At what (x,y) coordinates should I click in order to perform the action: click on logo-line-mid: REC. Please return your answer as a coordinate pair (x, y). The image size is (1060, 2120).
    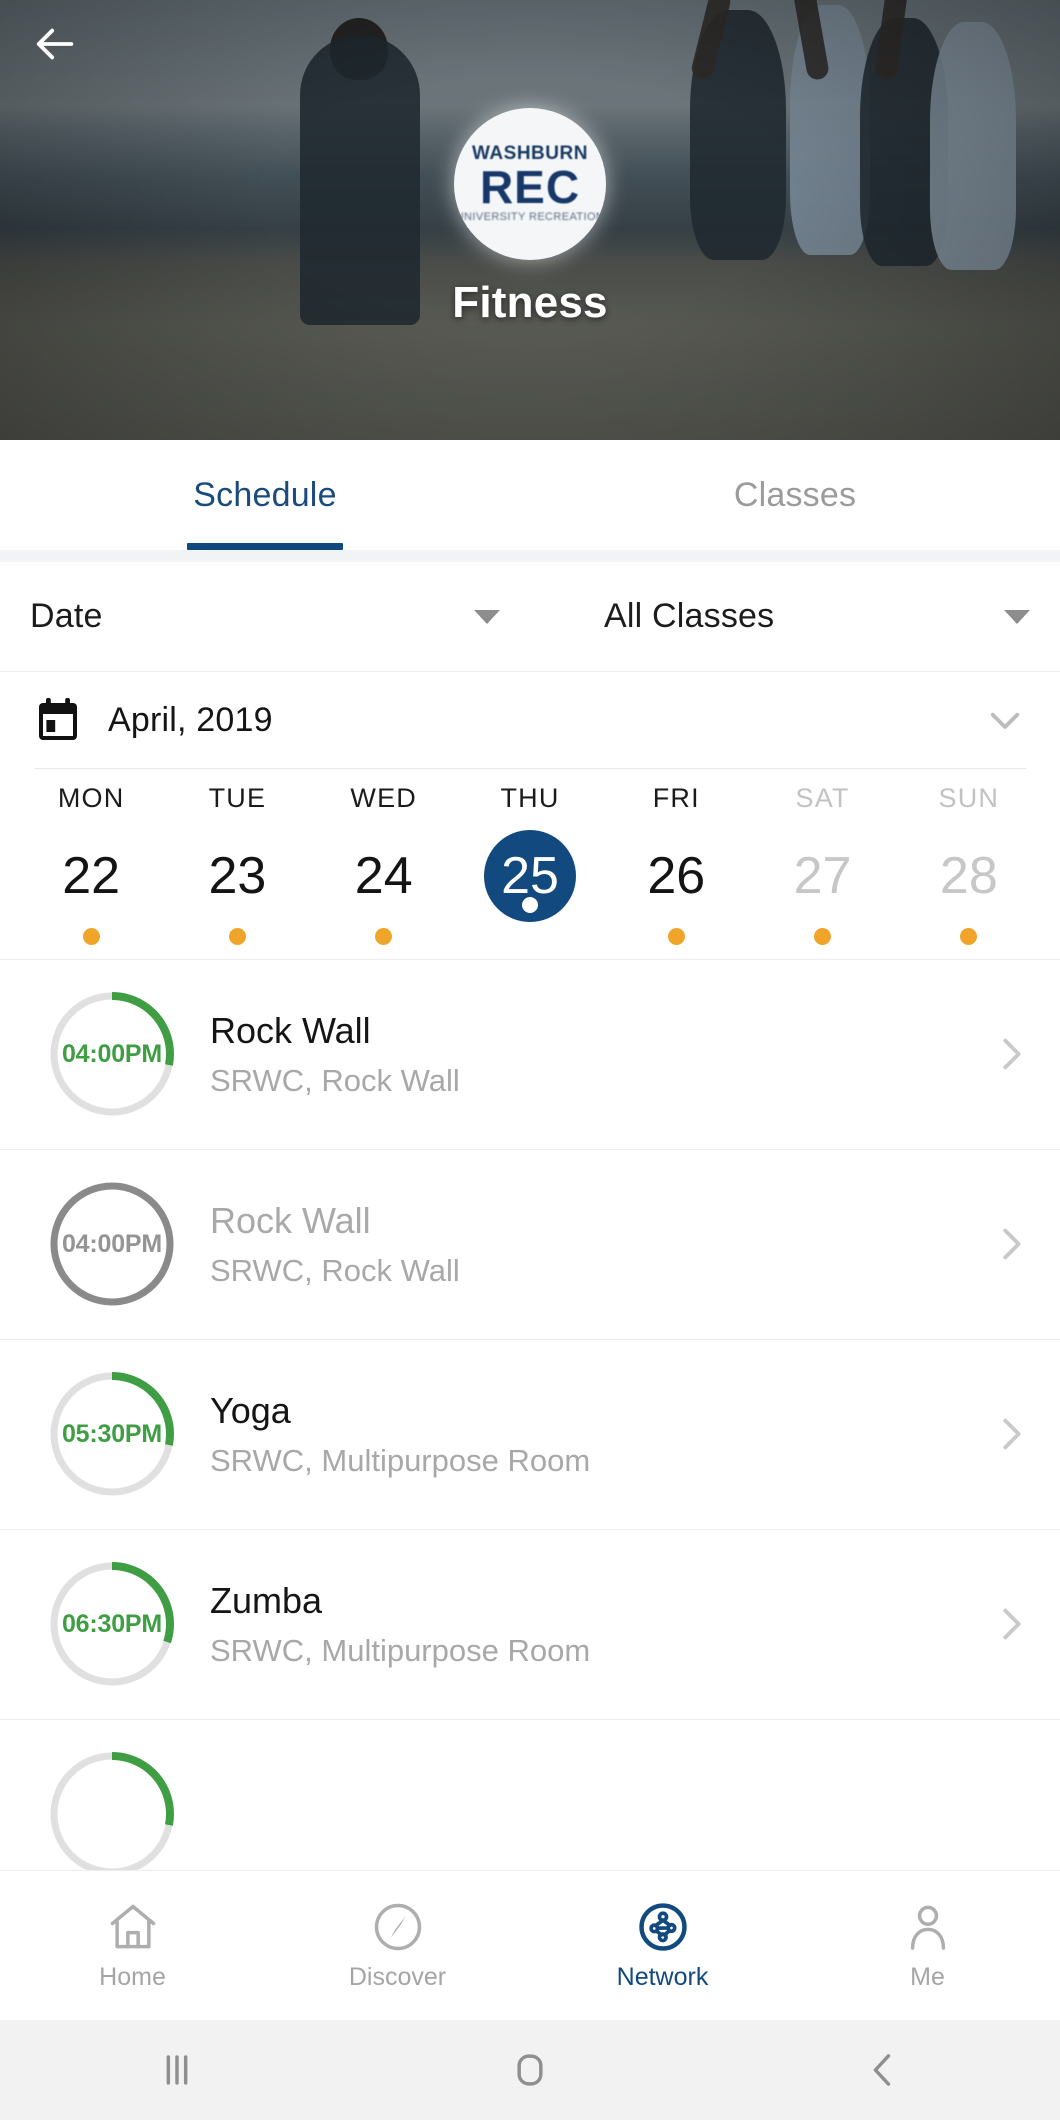
    Looking at the image, I should click on (530, 187).